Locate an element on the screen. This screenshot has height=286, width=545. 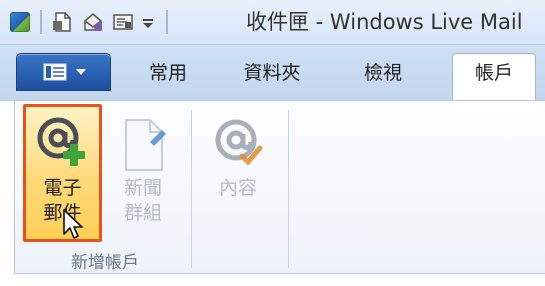
menu-list-icon is located at coordinates (55, 72).